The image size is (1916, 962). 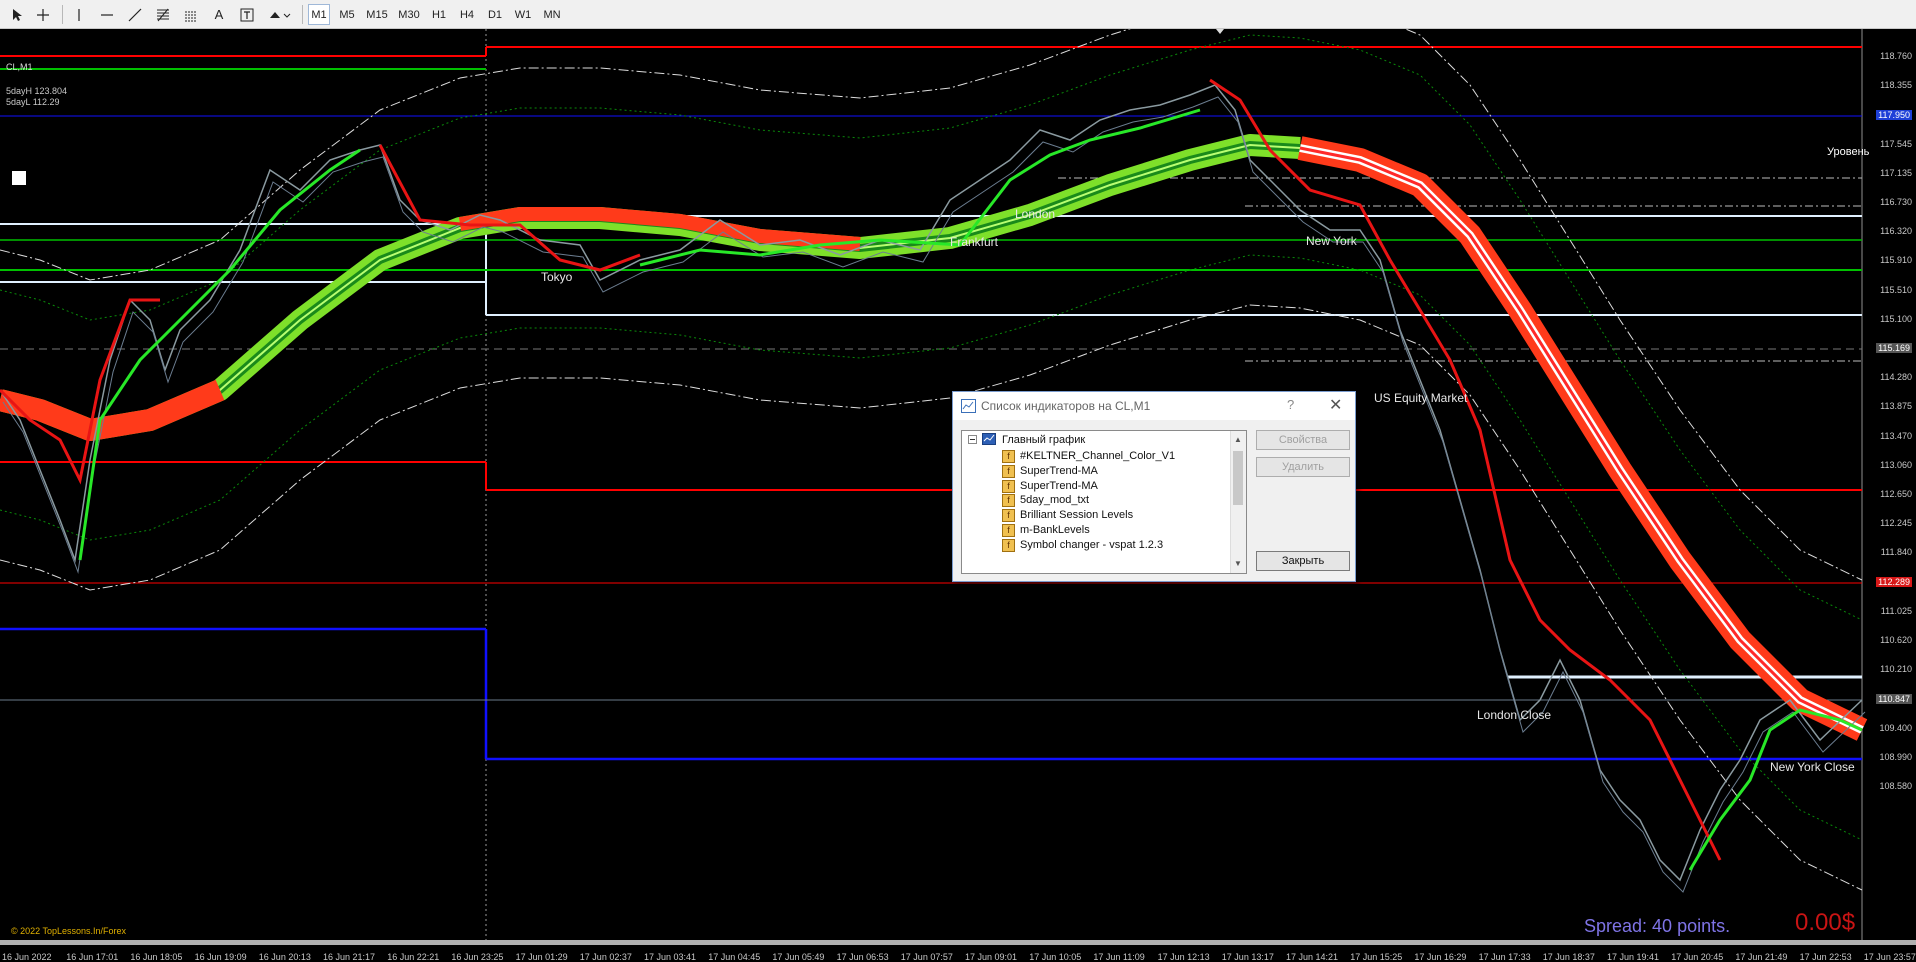 I want to click on time-tick: 17 Jun 18:37, so click(x=1568, y=957).